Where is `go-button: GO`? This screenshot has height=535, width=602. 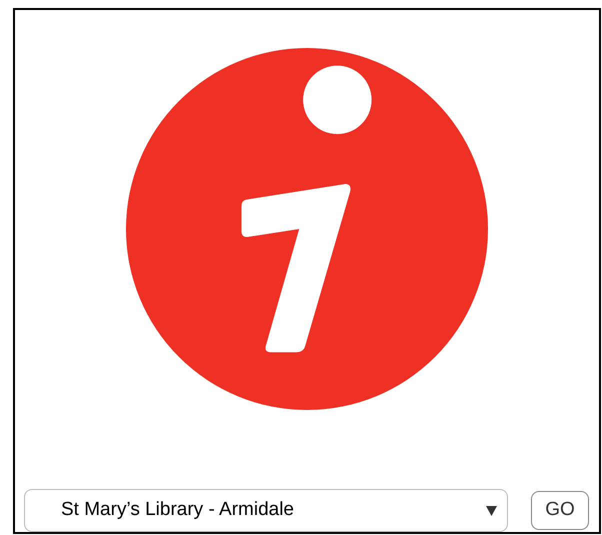 go-button: GO is located at coordinates (560, 510).